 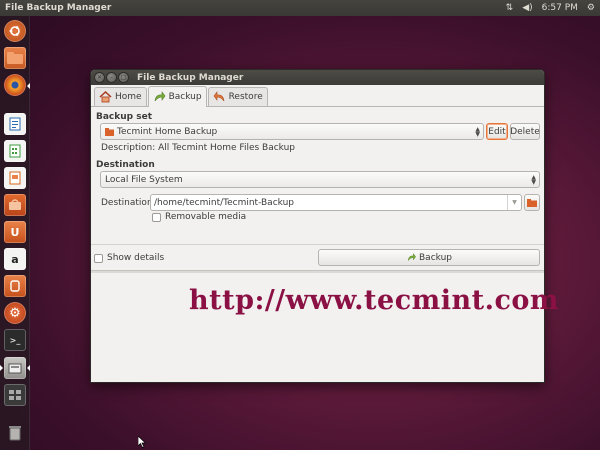 I want to click on maximize-icon: □, so click(x=123, y=77).